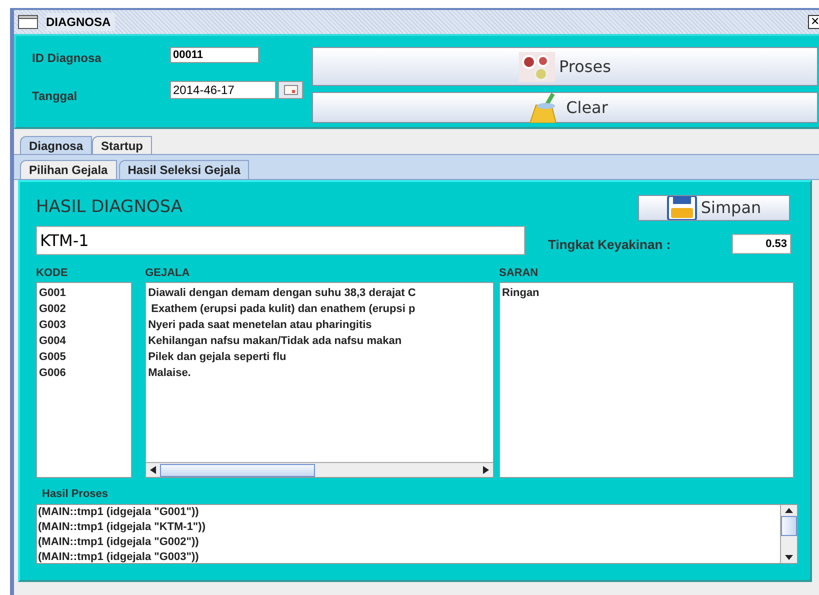  What do you see at coordinates (789, 510) in the screenshot?
I see `up-arrow-icon` at bounding box center [789, 510].